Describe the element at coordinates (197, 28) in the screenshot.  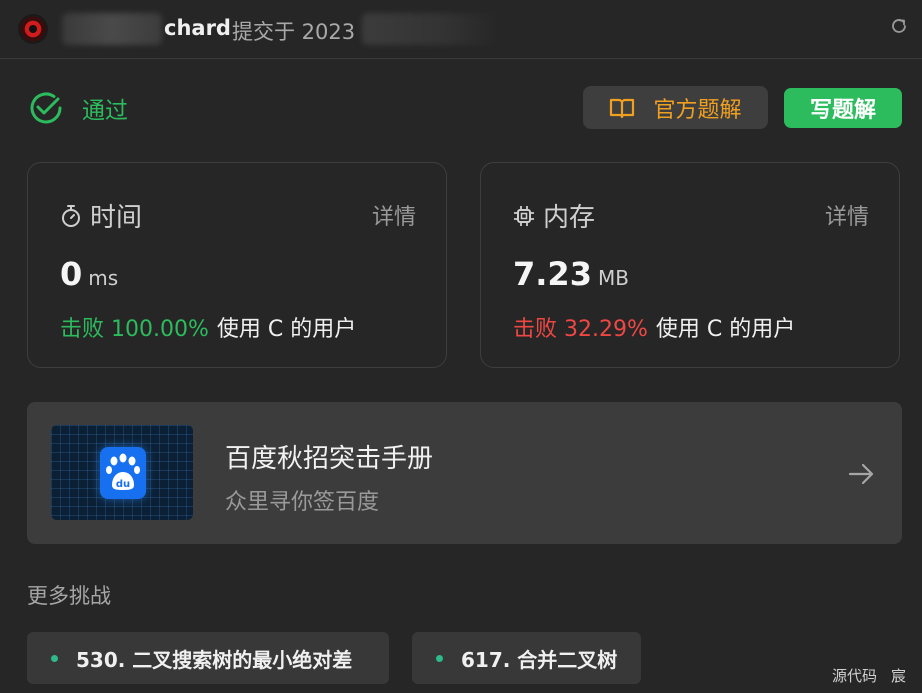
I see `username-text: chard` at that location.